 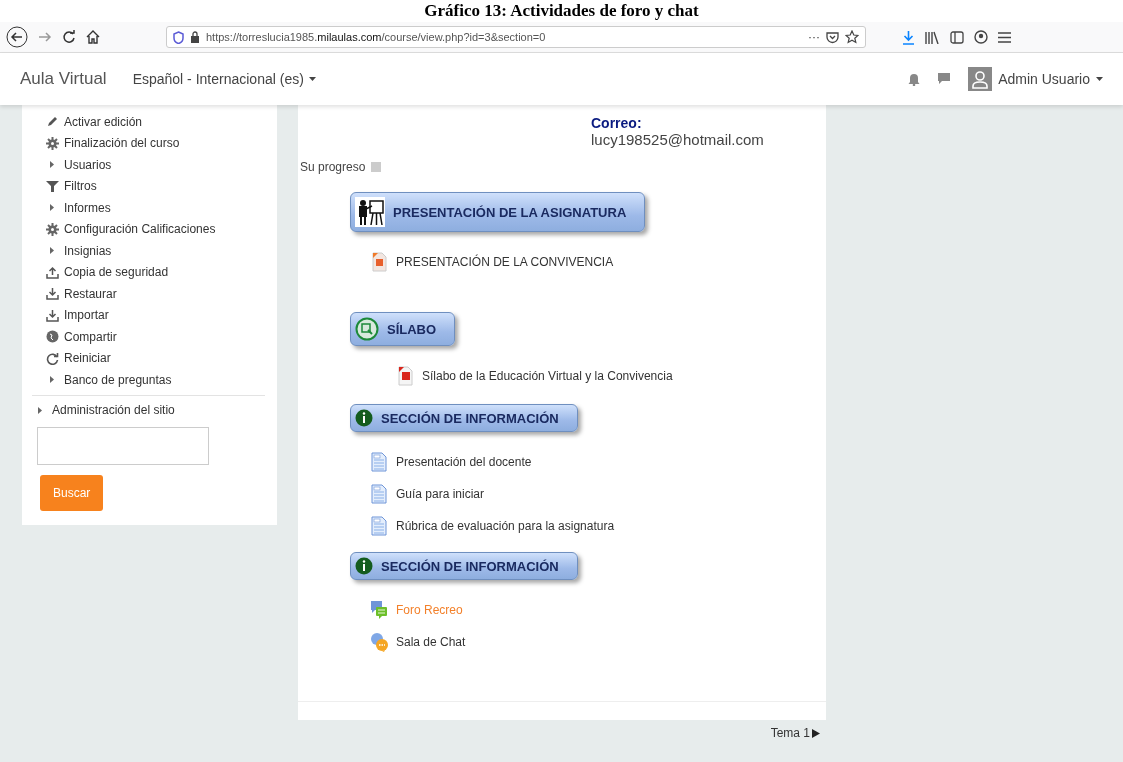 I want to click on triangle-right-icon, so click(x=816, y=733).